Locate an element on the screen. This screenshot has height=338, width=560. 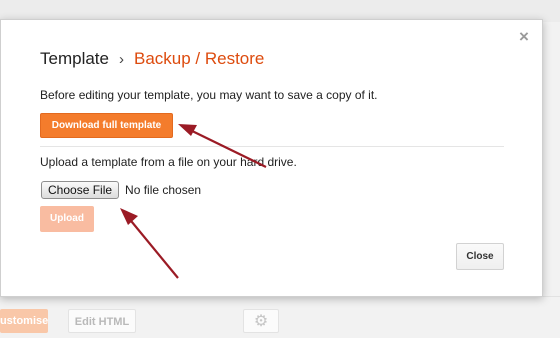
settings-button: ⚙ is located at coordinates (261, 321).